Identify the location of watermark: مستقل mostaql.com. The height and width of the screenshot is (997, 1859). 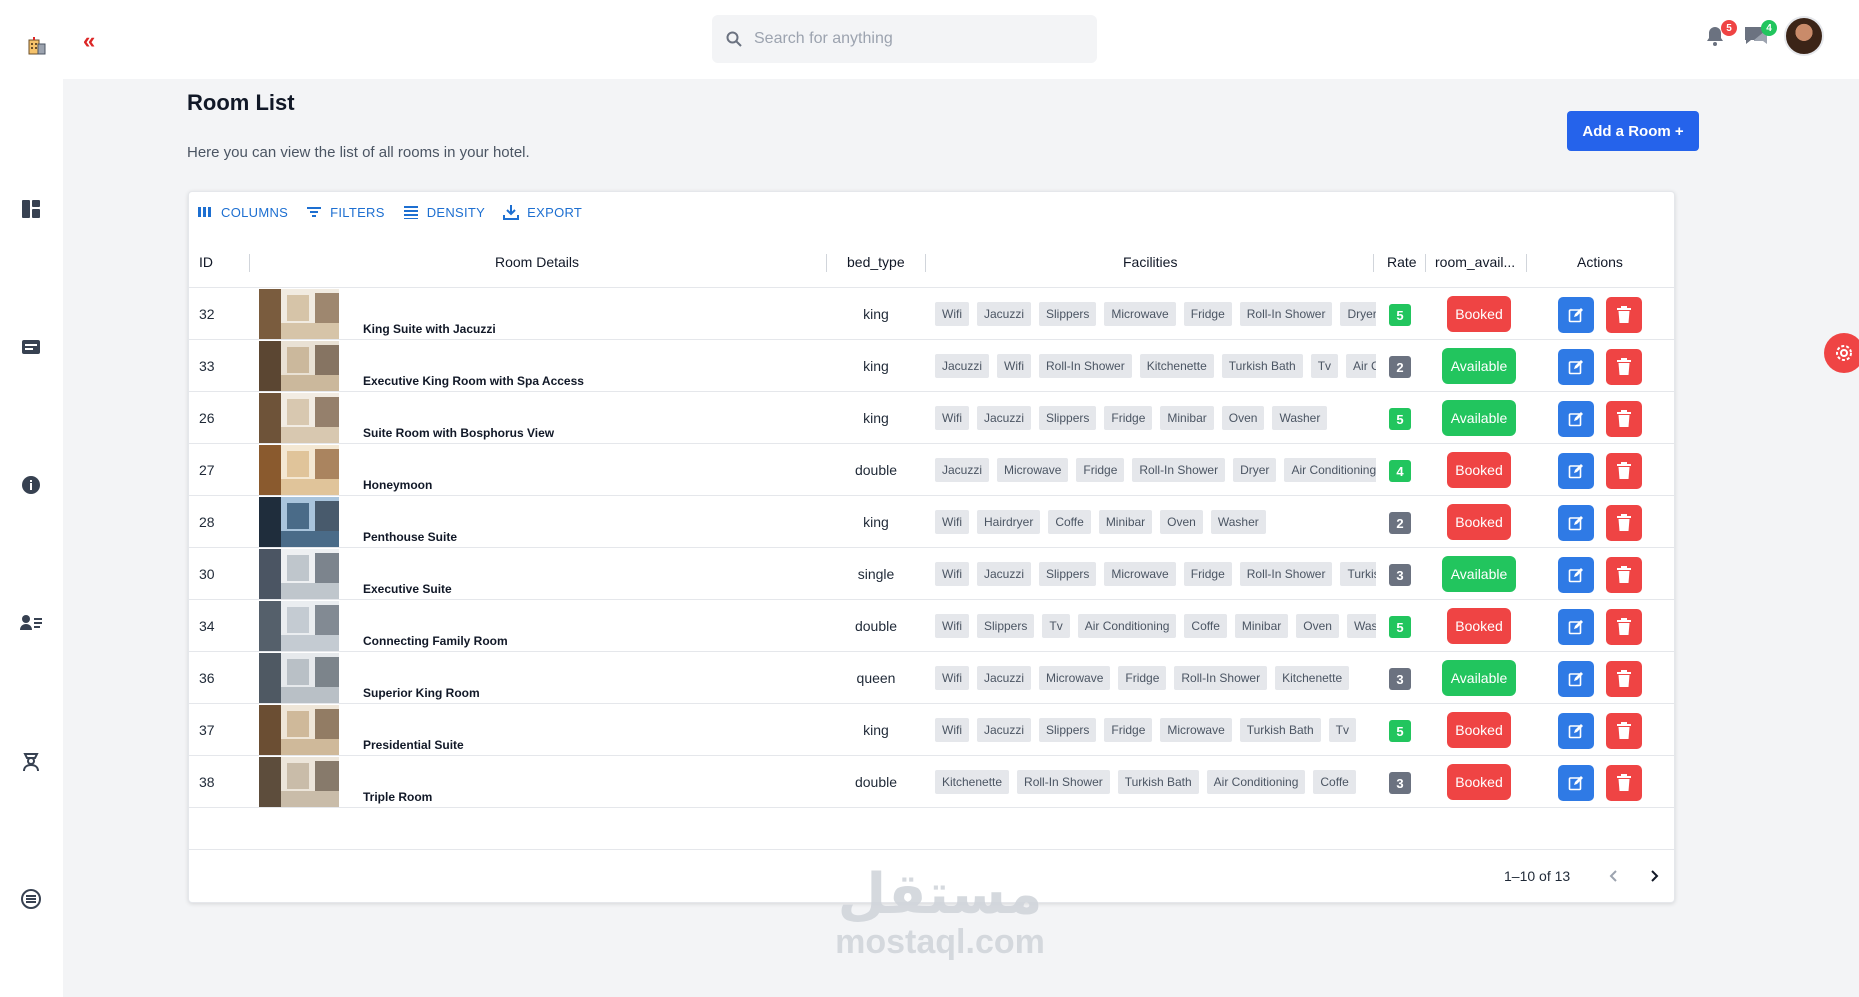
(940, 913).